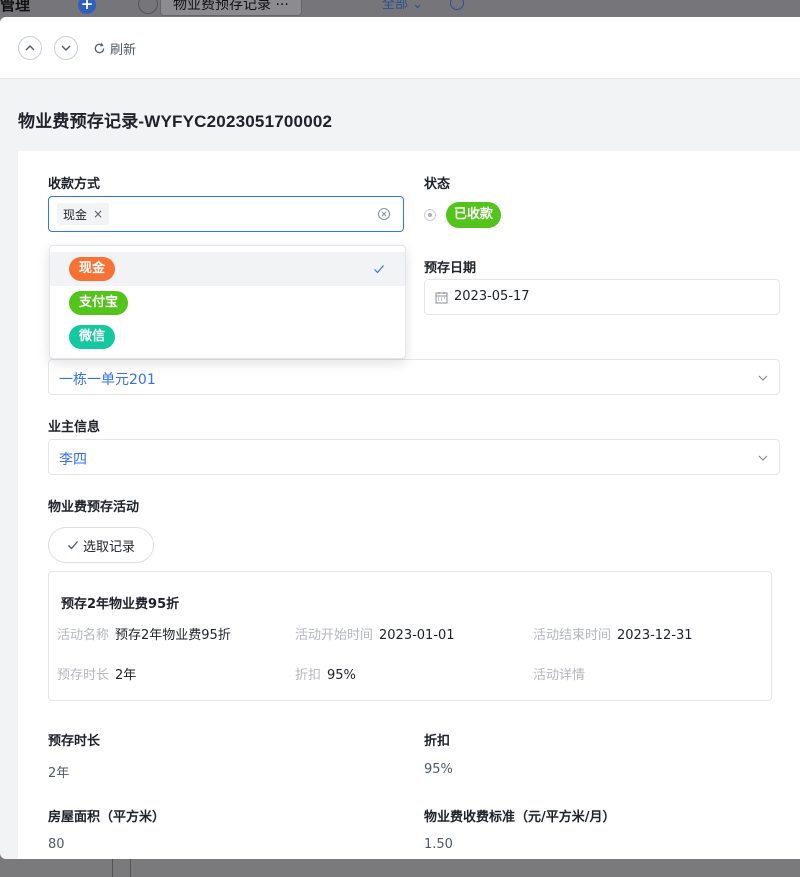 The width and height of the screenshot is (800, 877). What do you see at coordinates (98, 214) in the screenshot?
I see `remove-tag-icon: ×` at bounding box center [98, 214].